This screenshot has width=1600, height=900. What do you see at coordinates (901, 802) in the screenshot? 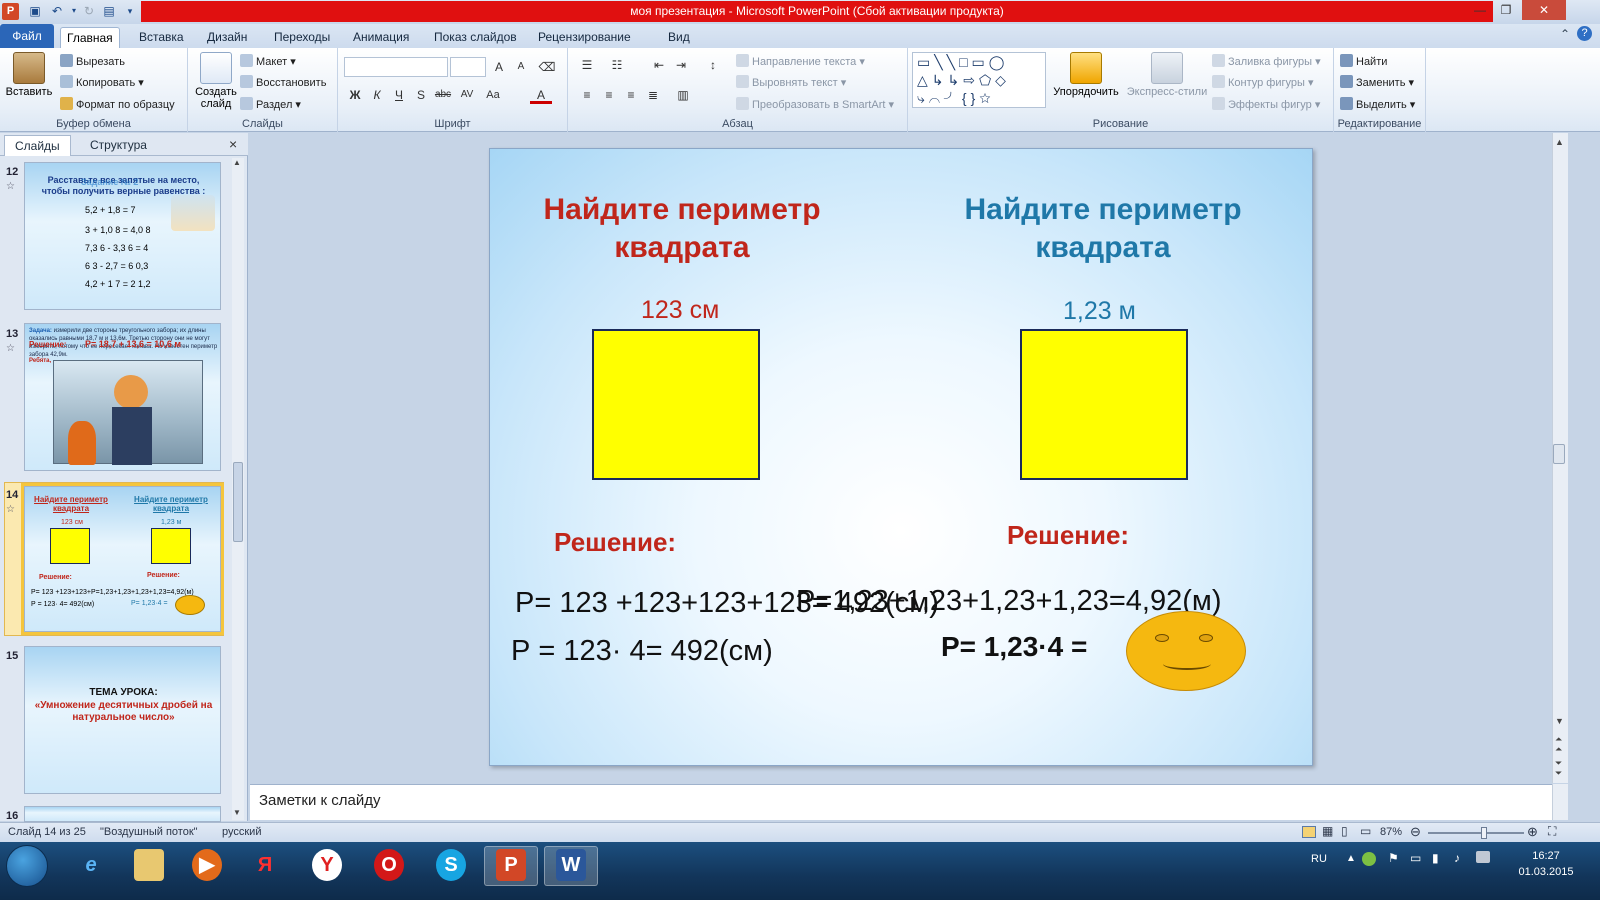
I see `notes-pane` at bounding box center [901, 802].